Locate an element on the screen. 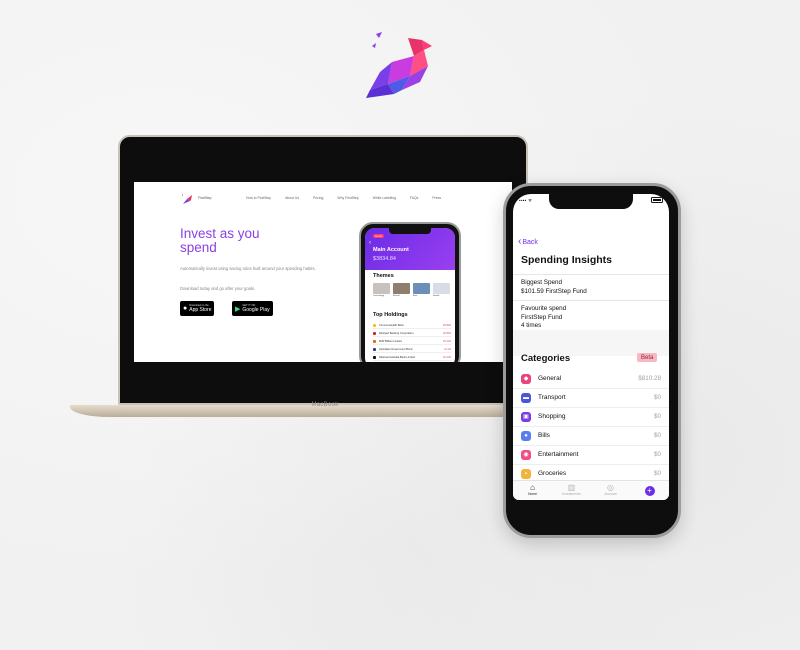  category-row-entertainment: ◉ Entertainment $0 is located at coordinates (591, 455).